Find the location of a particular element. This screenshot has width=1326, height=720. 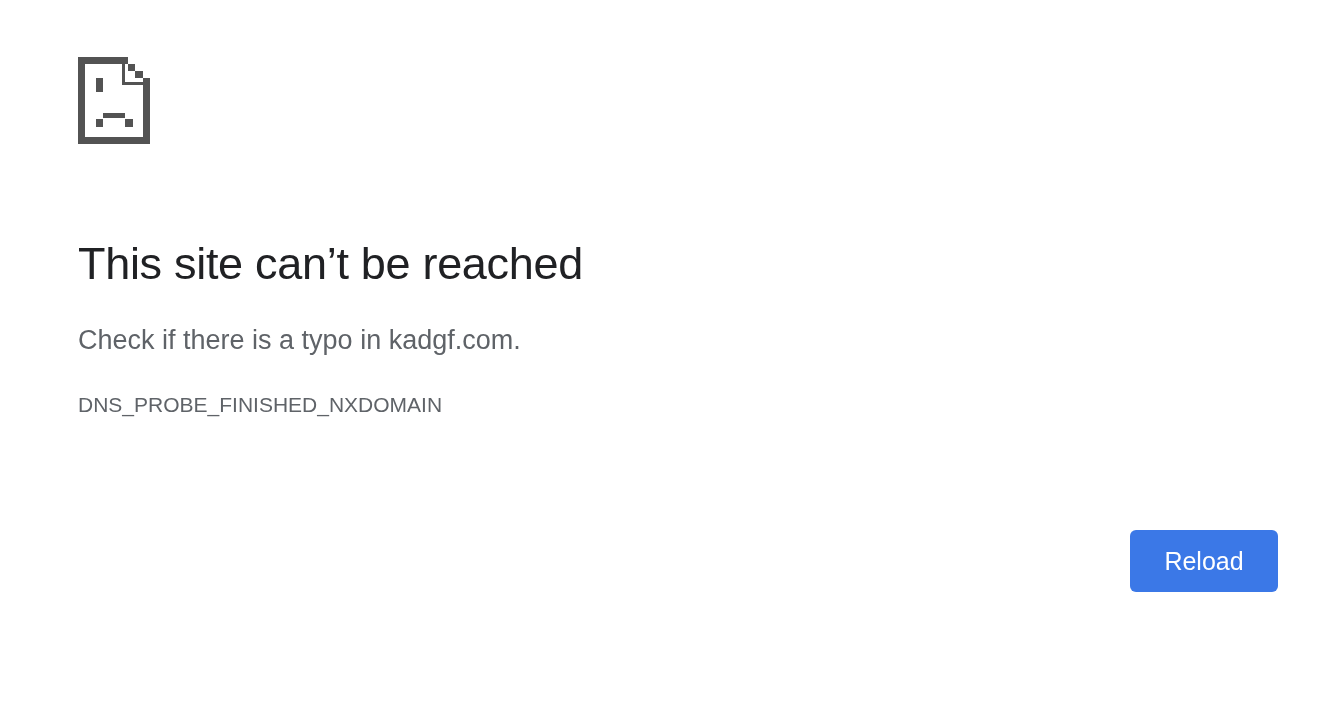

error-message: Check if there is a typo in kadgf.com. is located at coordinates (300, 340).